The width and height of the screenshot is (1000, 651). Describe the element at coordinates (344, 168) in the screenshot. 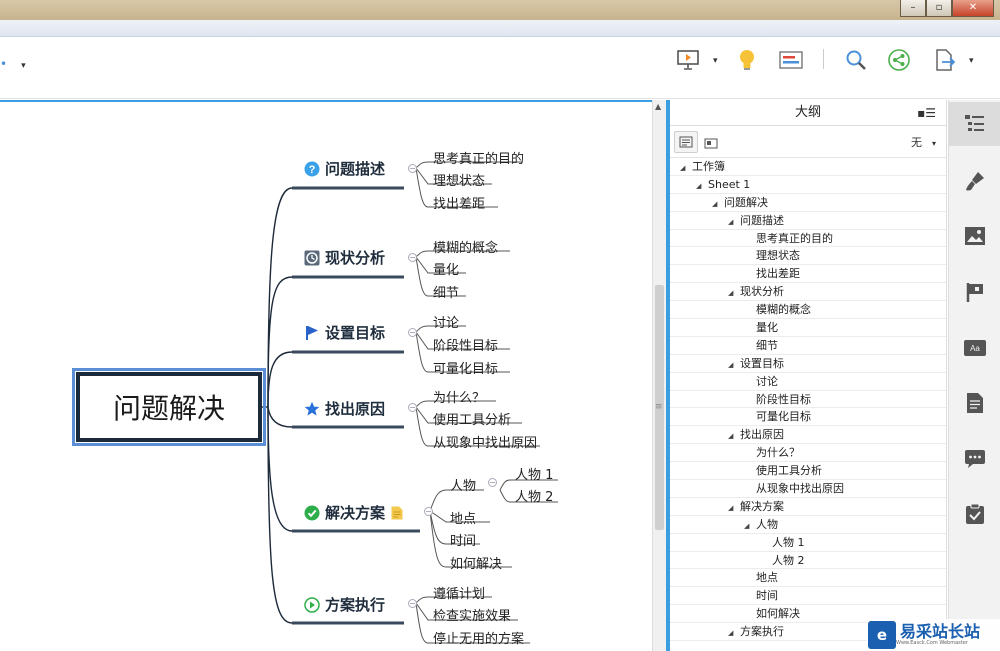

I see `topic-problem-description: ? 问题描述` at that location.